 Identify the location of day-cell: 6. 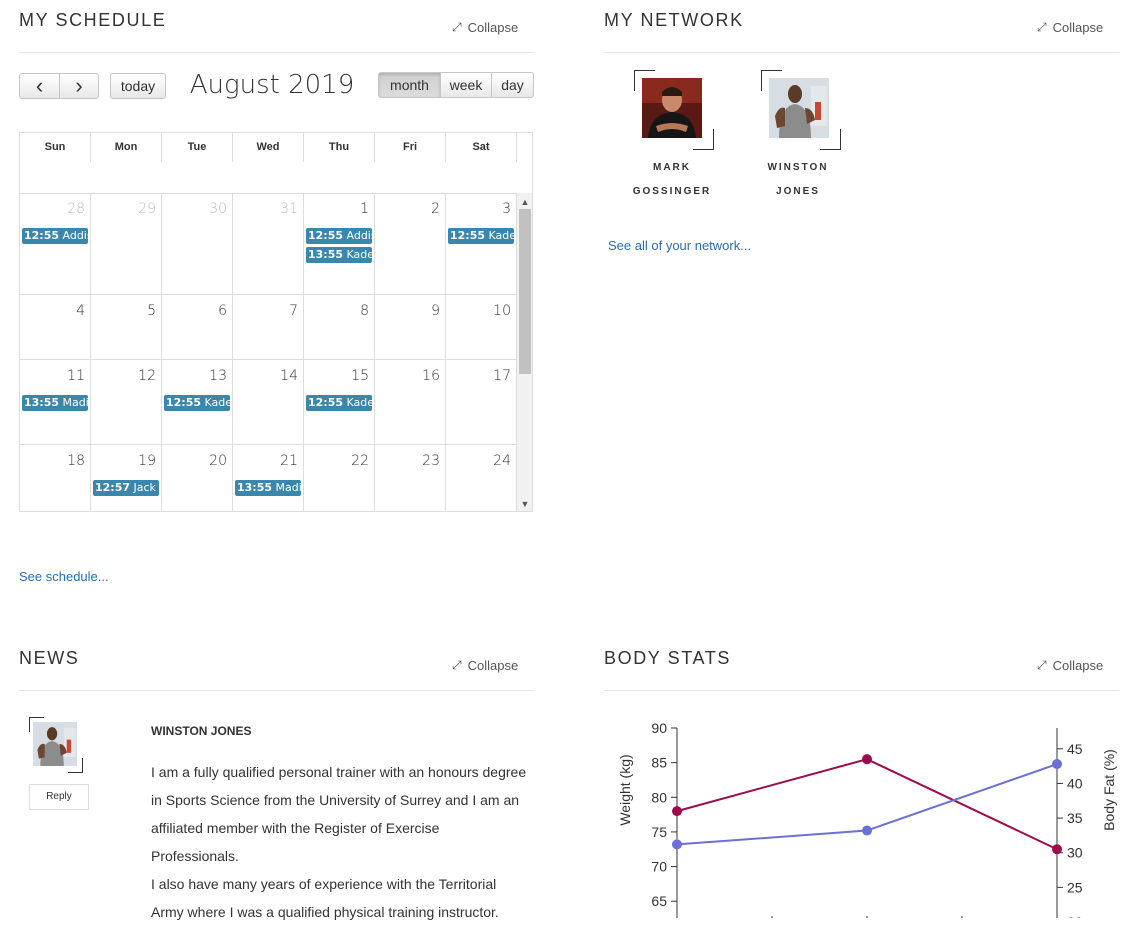
(197, 327).